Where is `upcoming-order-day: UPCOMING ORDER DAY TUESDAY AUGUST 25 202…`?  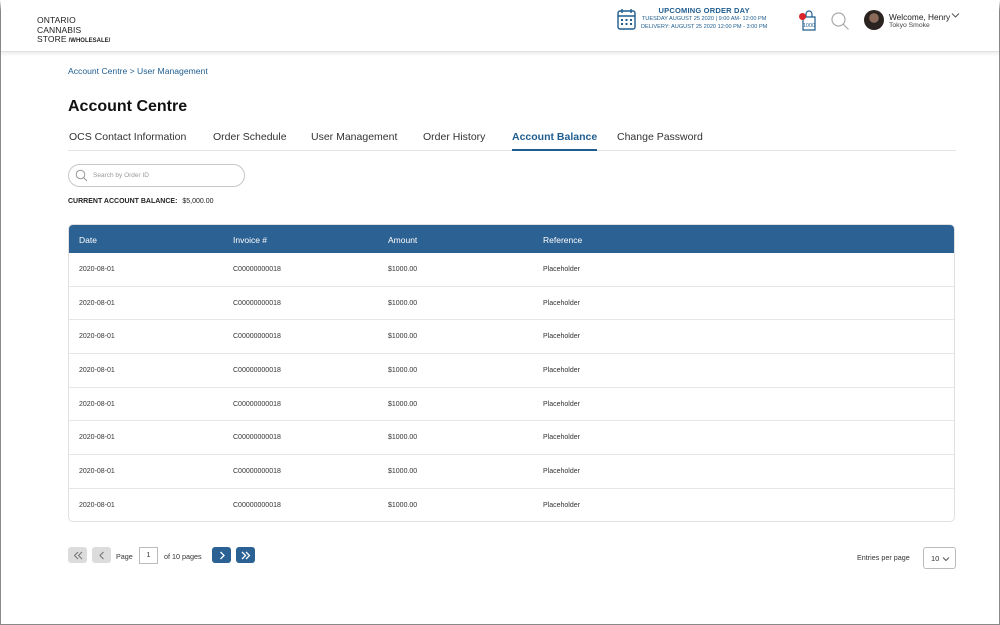
upcoming-order-day: UPCOMING ORDER DAY TUESDAY AUGUST 25 202… is located at coordinates (692, 18).